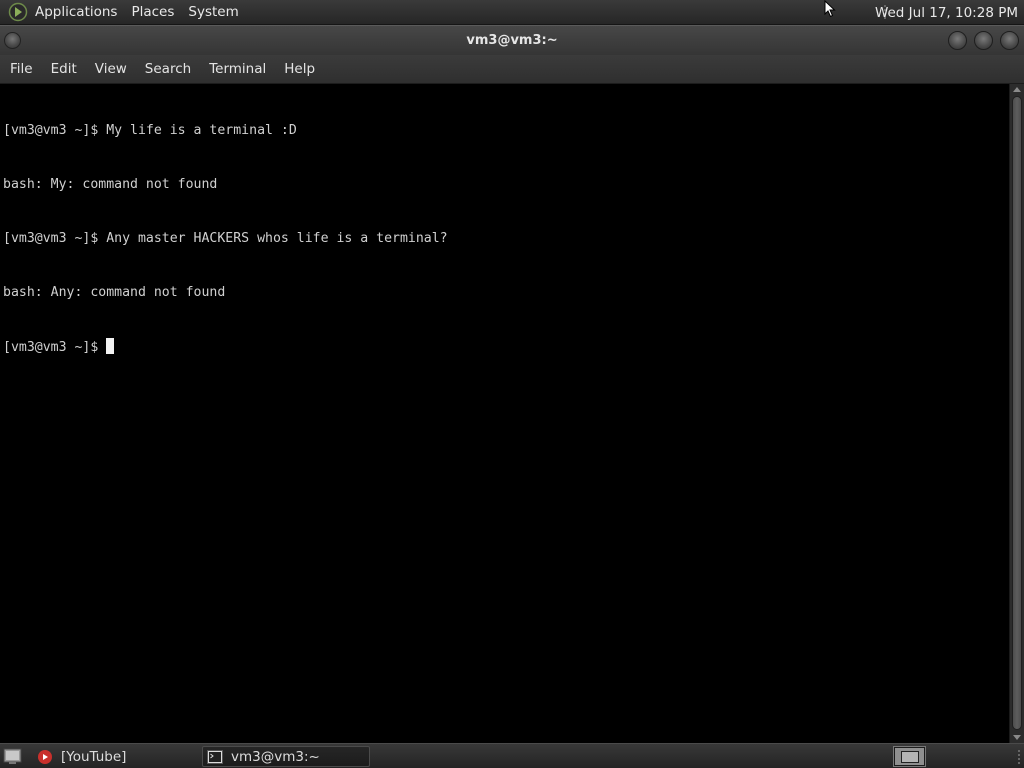  I want to click on window-title: vm3@vm3:~, so click(512, 40).